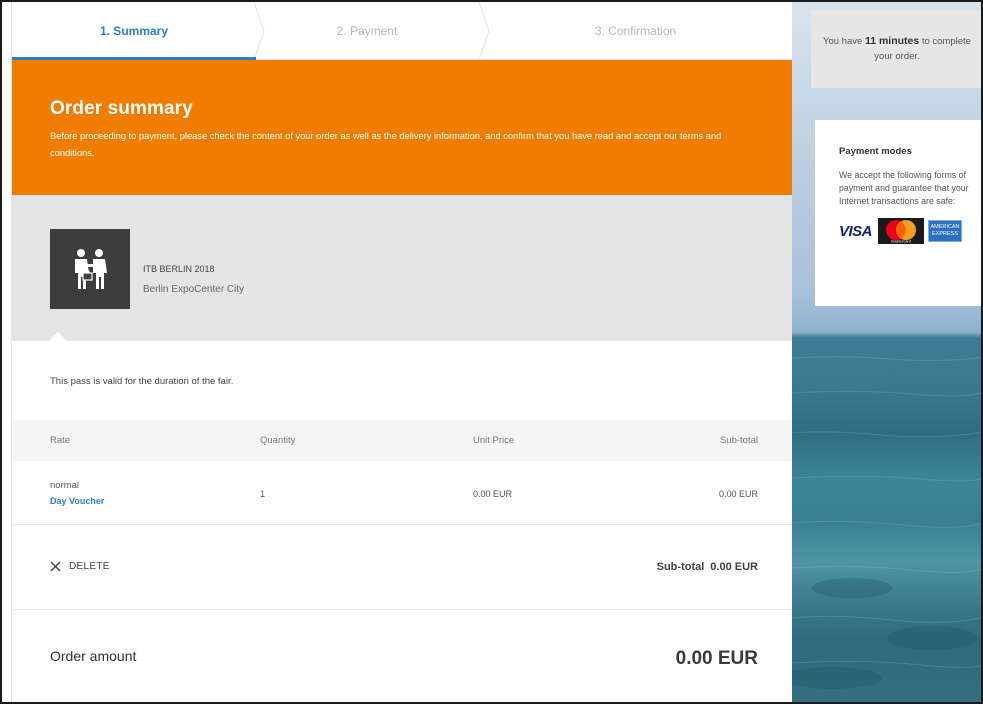  Describe the element at coordinates (55, 566) in the screenshot. I see `close-icon` at that location.